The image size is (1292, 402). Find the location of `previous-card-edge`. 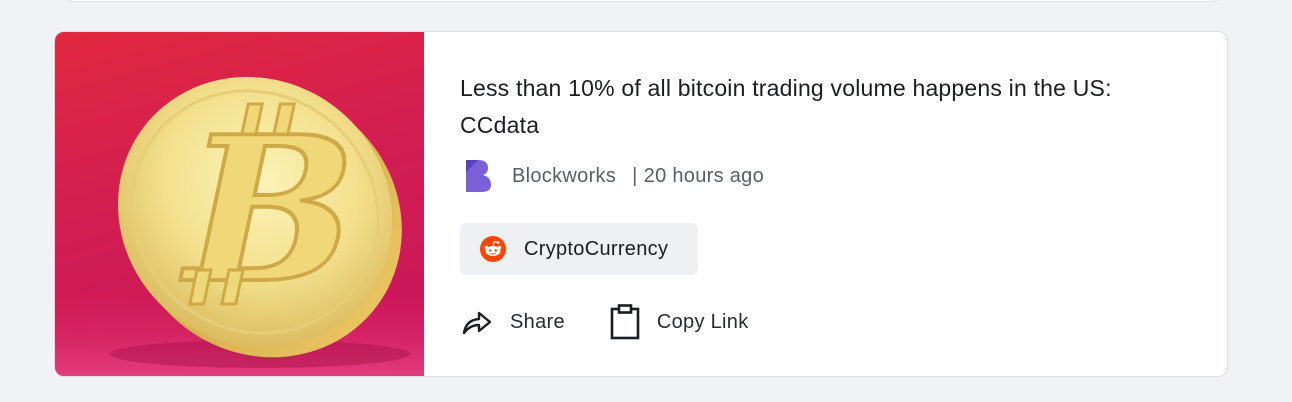

previous-card-edge is located at coordinates (642, 1).